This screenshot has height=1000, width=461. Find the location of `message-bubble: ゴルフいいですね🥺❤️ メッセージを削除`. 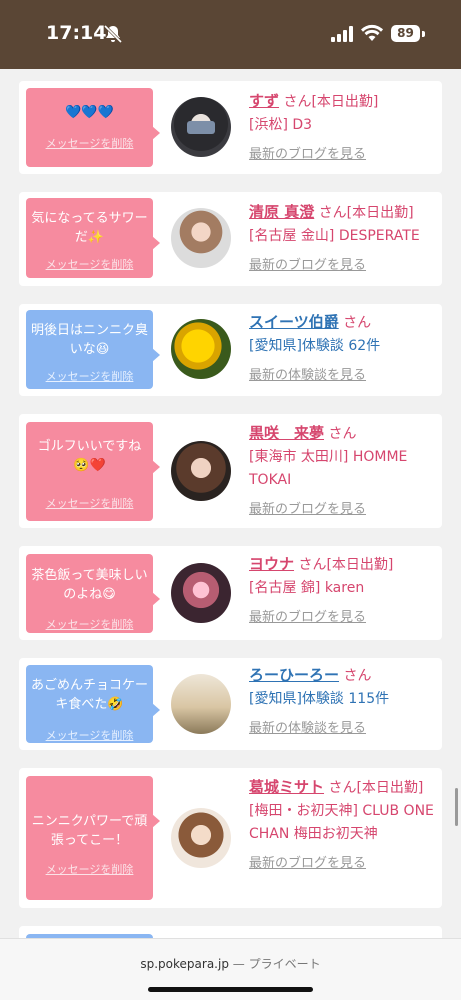

message-bubble: ゴルフいいですね🥺❤️ メッセージを削除 is located at coordinates (93, 471).